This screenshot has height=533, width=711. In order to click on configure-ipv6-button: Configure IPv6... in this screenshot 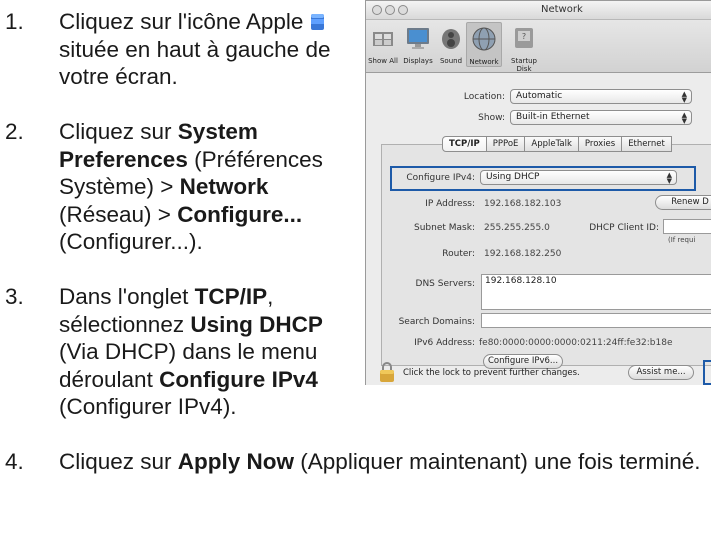, I will do `click(523, 361)`.